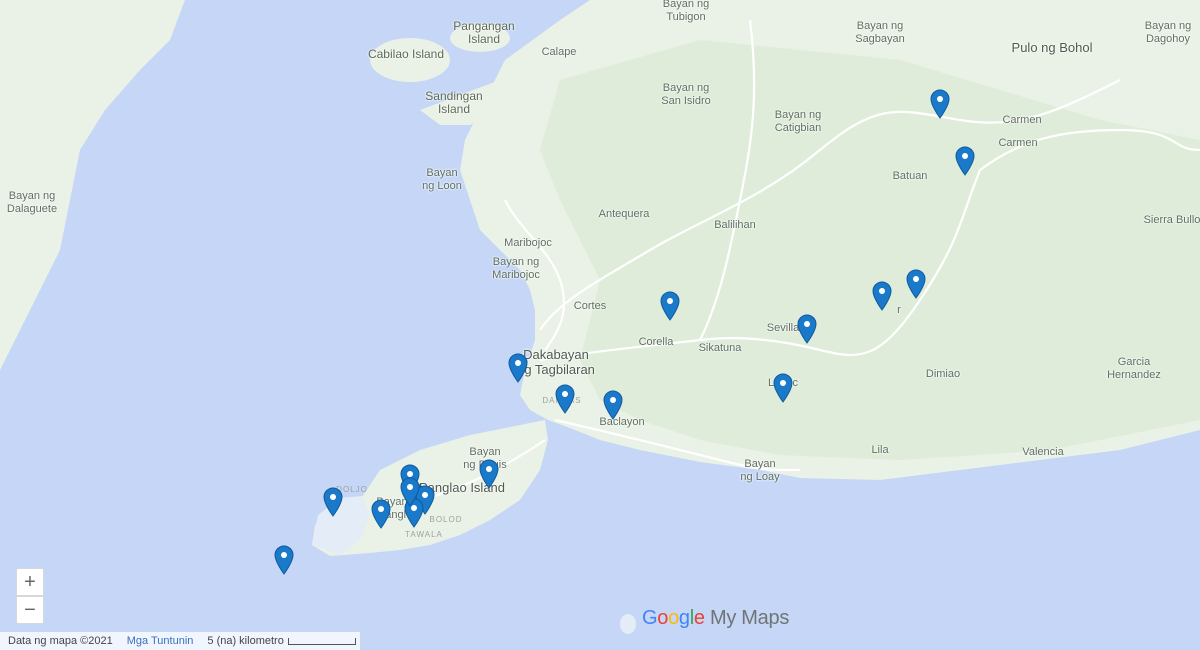 This screenshot has height=650, width=1200. Describe the element at coordinates (559, 52) in the screenshot. I see `label-calape: Calape` at that location.